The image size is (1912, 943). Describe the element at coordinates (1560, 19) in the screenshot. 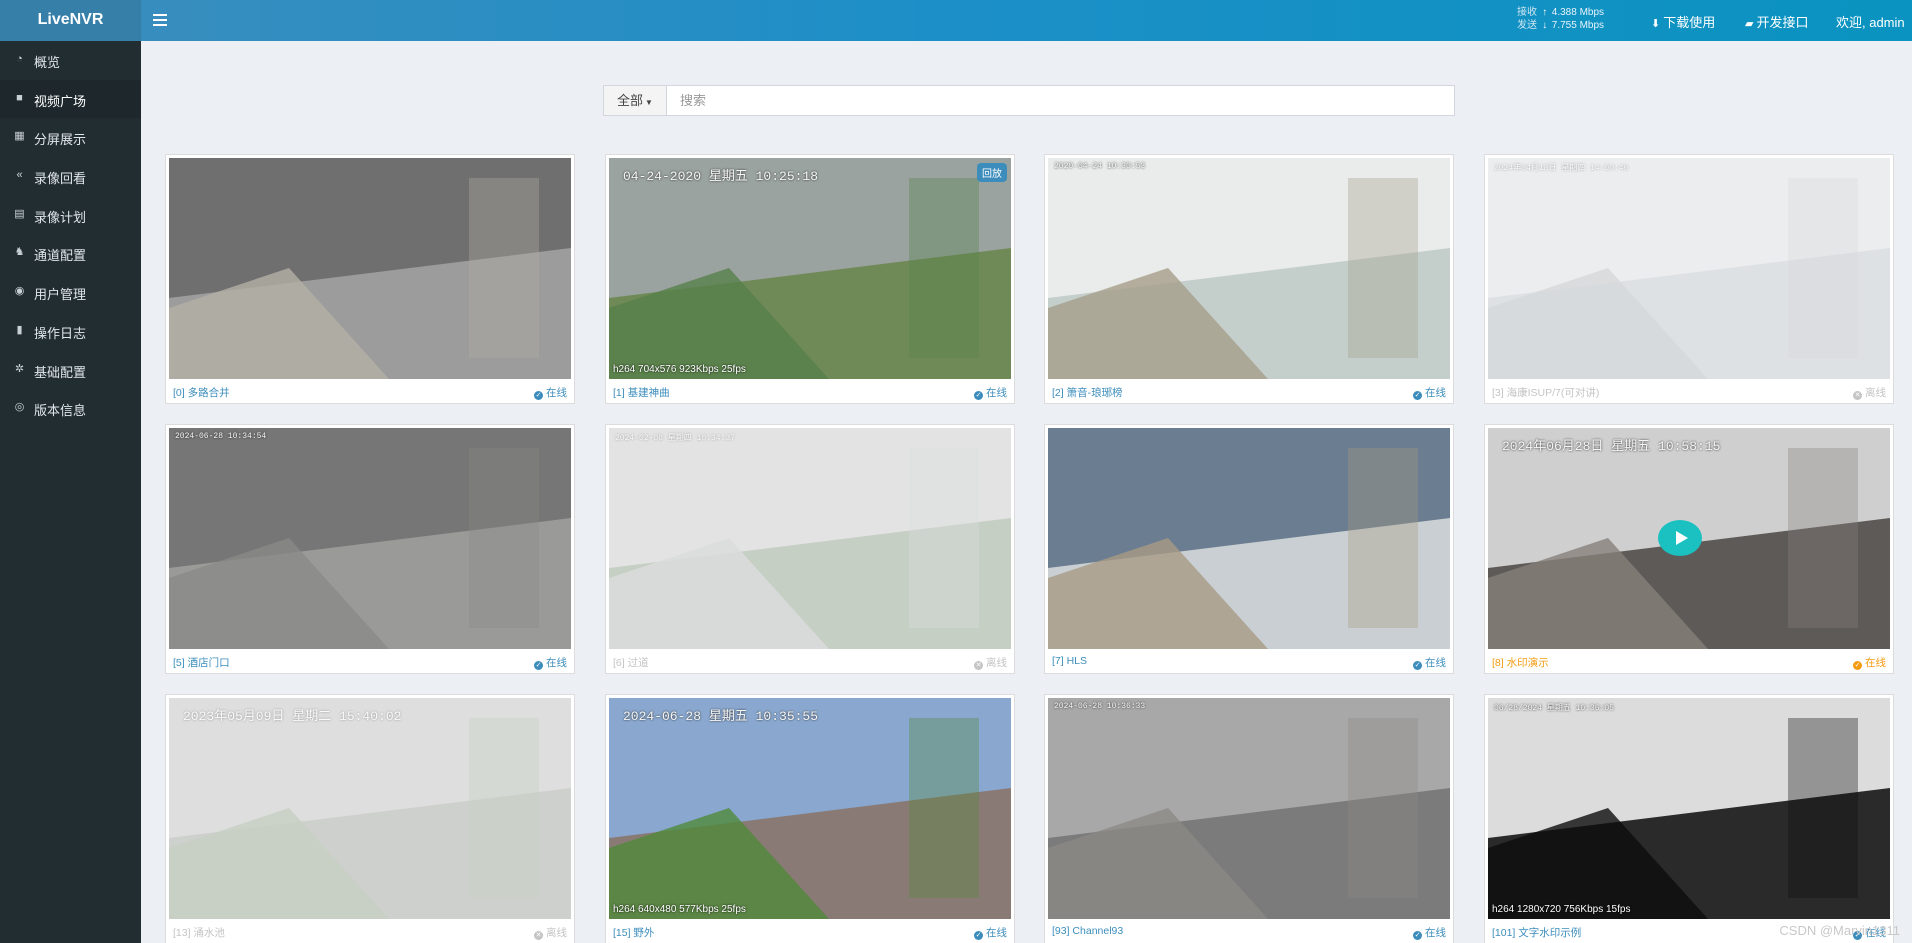

I see `bitrate-panel: 接收 ↑ 4.388 Mbps 发送 ↓ 7.755 Mbps` at that location.